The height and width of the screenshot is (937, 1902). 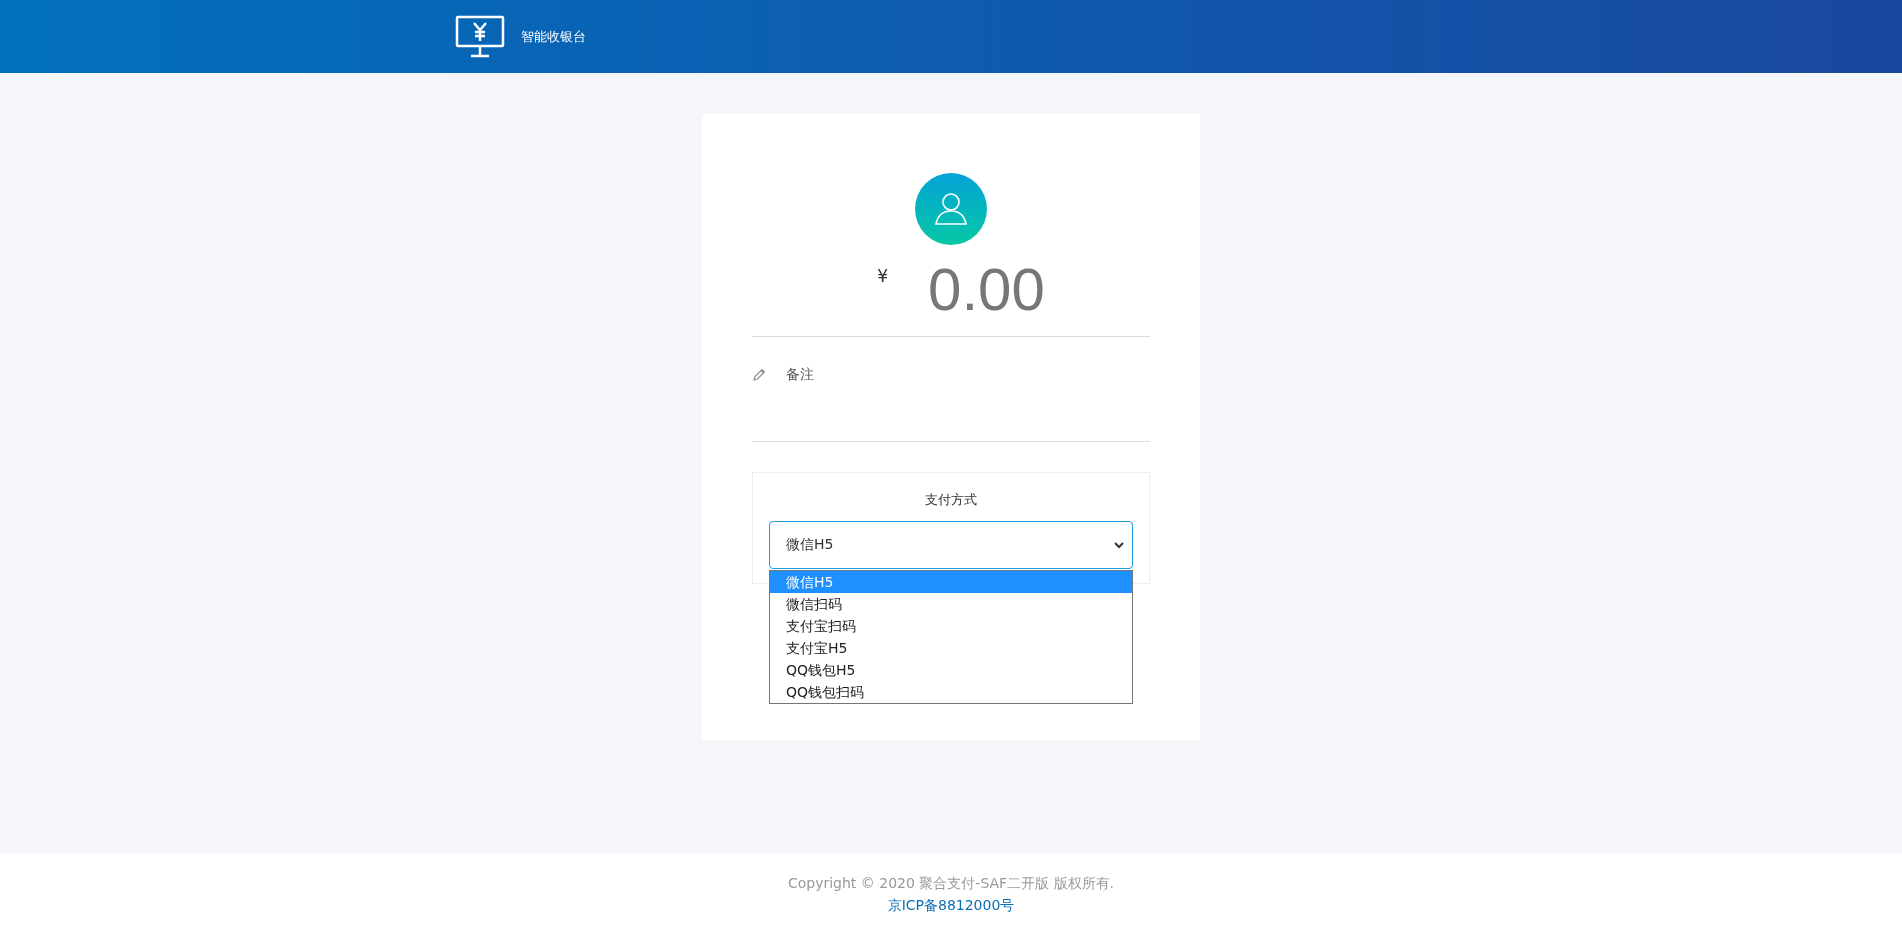 I want to click on header-title: 智能收银台, so click(x=553, y=36).